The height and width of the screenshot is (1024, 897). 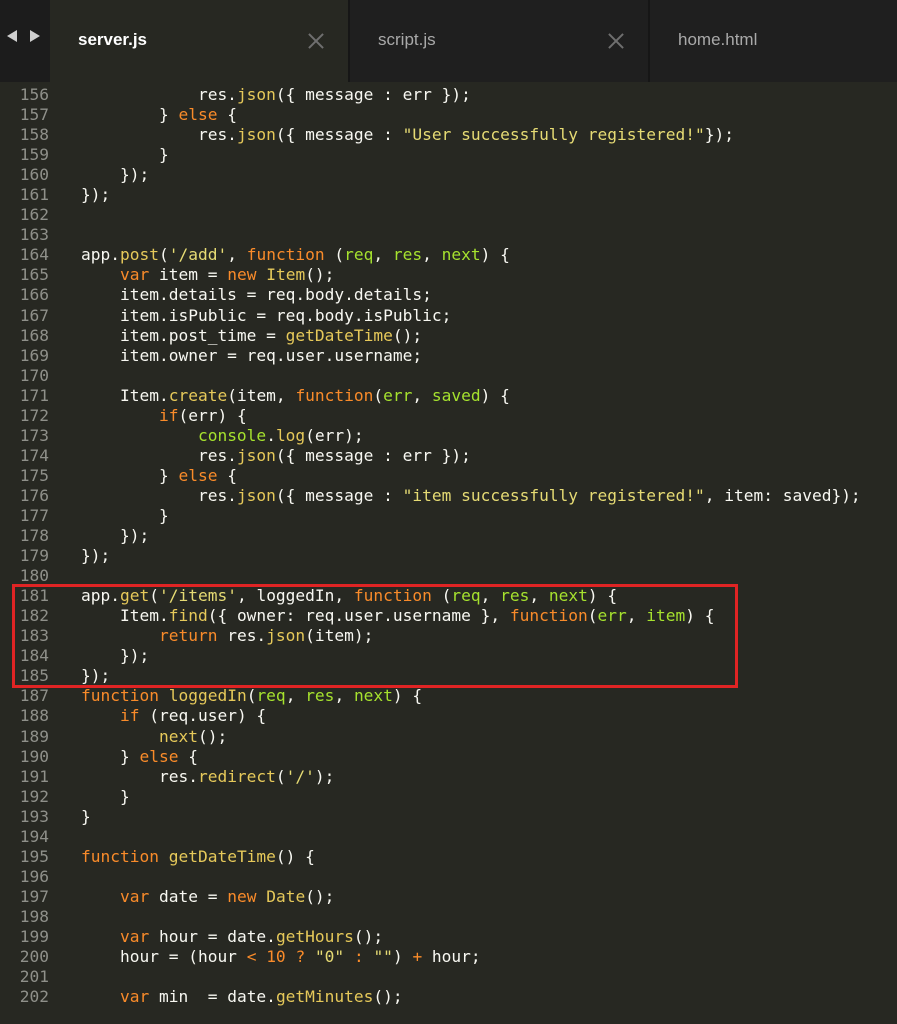 What do you see at coordinates (339, 135) in the screenshot?
I see `code-token: ({ message :` at bounding box center [339, 135].